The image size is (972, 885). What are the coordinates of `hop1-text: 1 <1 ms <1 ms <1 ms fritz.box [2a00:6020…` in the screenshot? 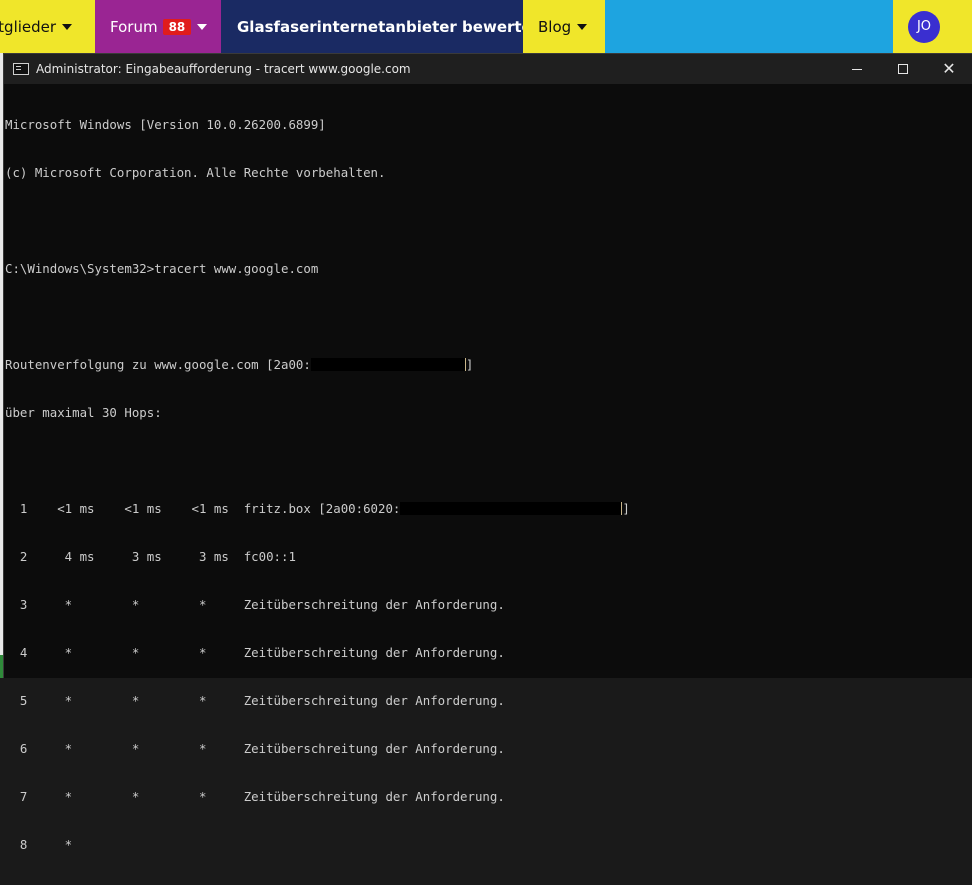 It's located at (203, 508).